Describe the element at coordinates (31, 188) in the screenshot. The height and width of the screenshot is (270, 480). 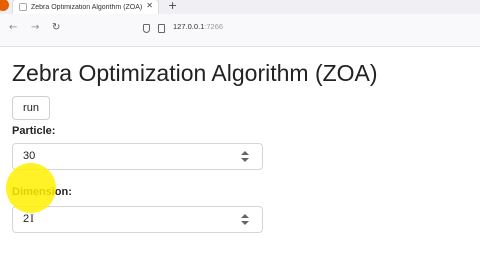
I see `cursor-highlight` at that location.